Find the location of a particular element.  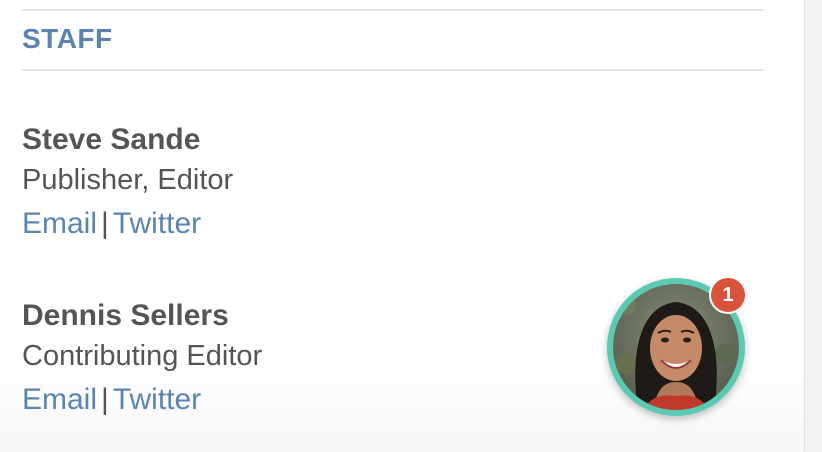

staff-section-header: STAFF is located at coordinates (393, 40).